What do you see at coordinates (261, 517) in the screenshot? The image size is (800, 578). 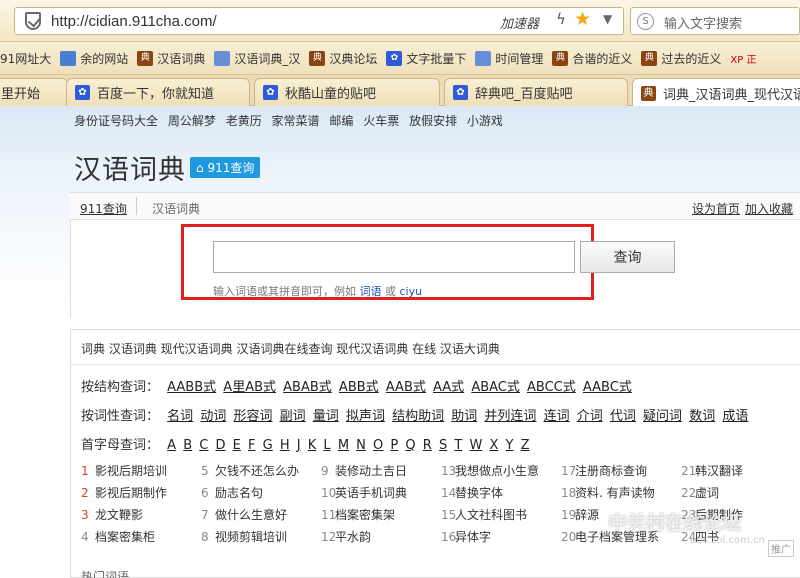 I see `hot-item: 7 做什么生意好` at bounding box center [261, 517].